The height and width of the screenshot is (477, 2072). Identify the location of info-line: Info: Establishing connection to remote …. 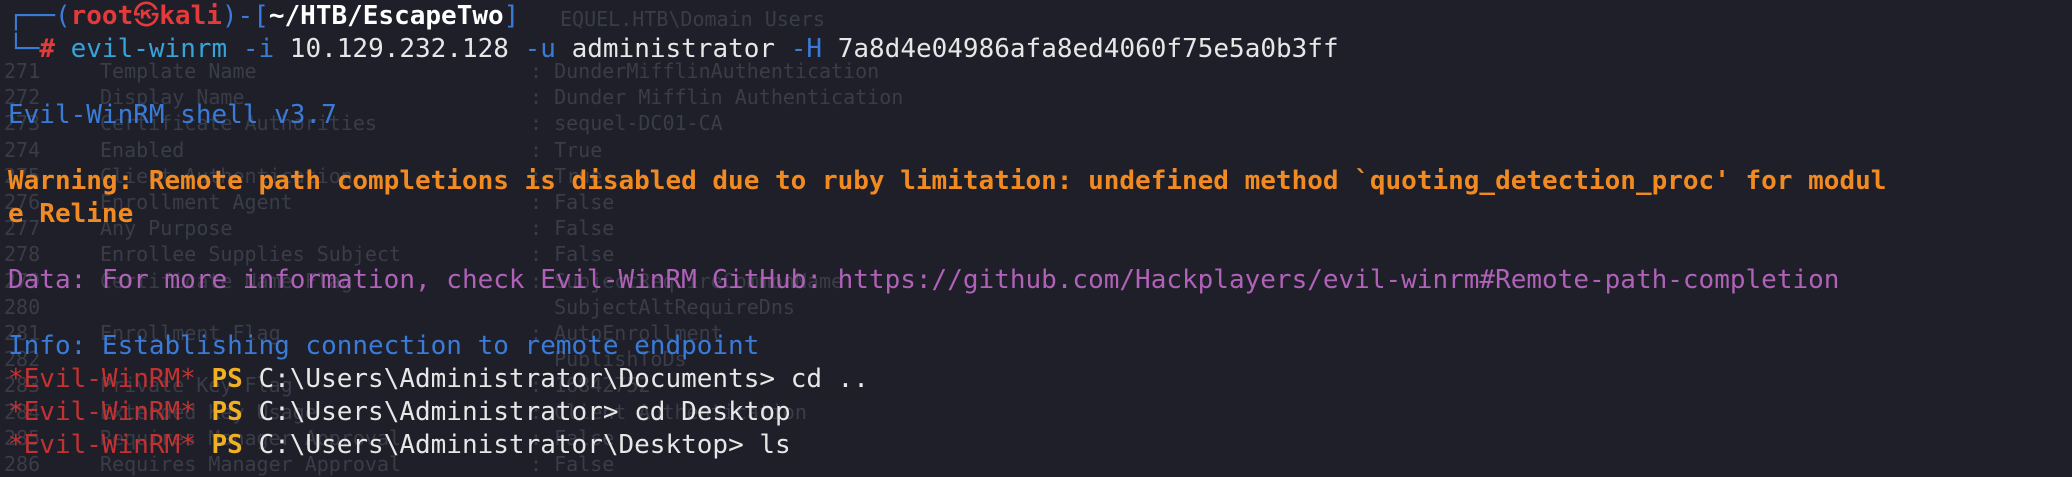
(384, 346).